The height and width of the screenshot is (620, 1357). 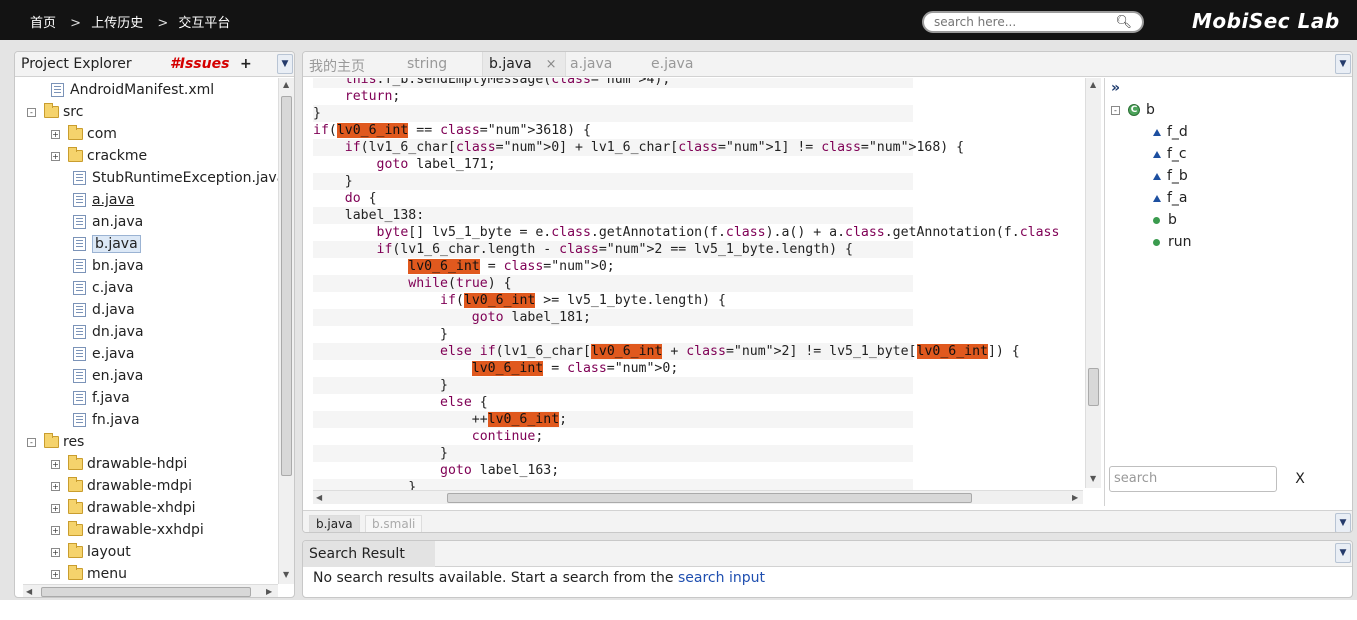 I want to click on tree-file: f.java, so click(x=101, y=398).